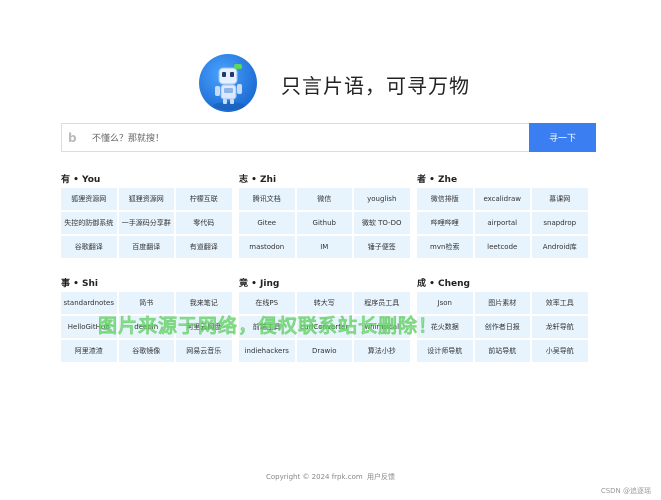 The width and height of the screenshot is (661, 500). I want to click on site-title: 只言片语，可寻万物, so click(375, 86).